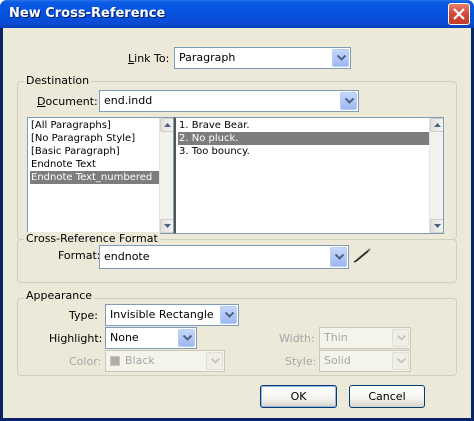  I want to click on style-select: Solid, so click(365, 361).